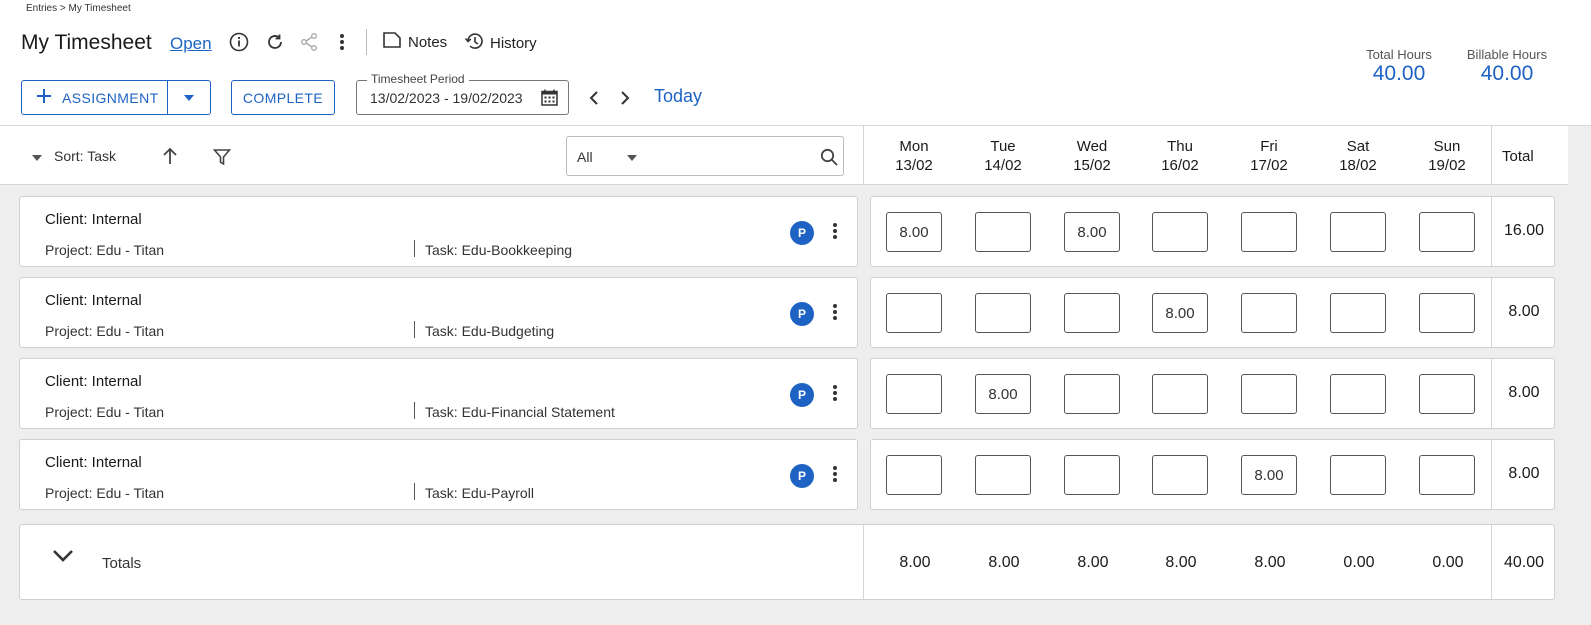 The height and width of the screenshot is (625, 1591). I want to click on day-total-value: 0.00, so click(1448, 562).